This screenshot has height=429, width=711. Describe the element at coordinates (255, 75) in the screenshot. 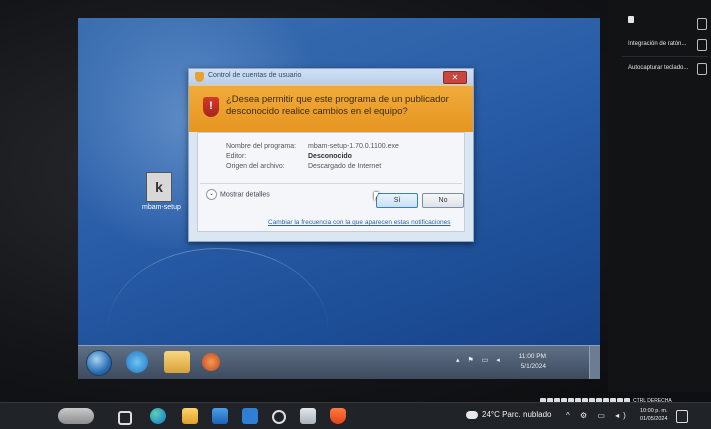

I see `uac-title: Control de cuentas de usuario` at that location.